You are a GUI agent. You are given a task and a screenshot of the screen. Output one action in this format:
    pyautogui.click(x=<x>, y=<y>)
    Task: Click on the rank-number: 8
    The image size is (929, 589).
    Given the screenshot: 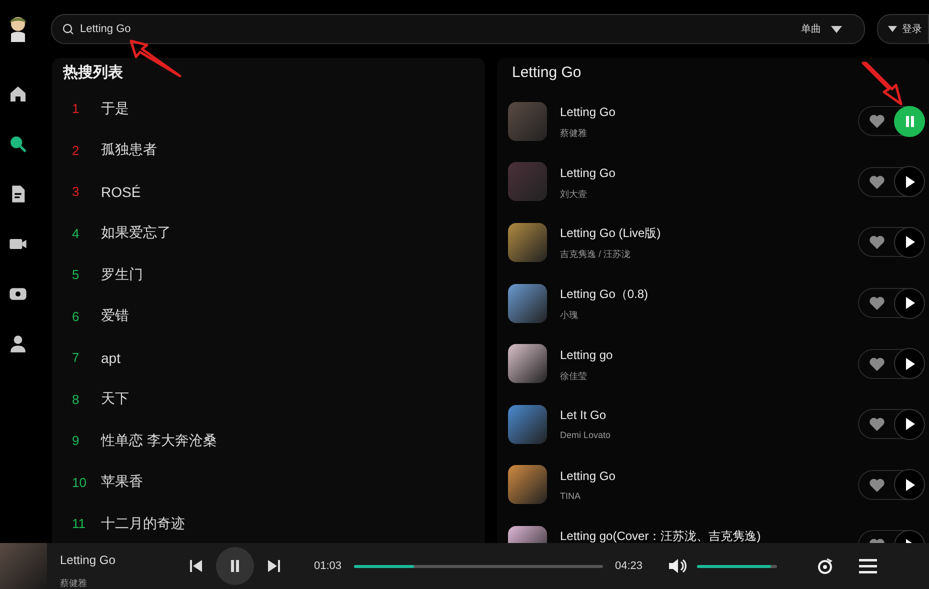 What is the action you would take?
    pyautogui.click(x=76, y=399)
    